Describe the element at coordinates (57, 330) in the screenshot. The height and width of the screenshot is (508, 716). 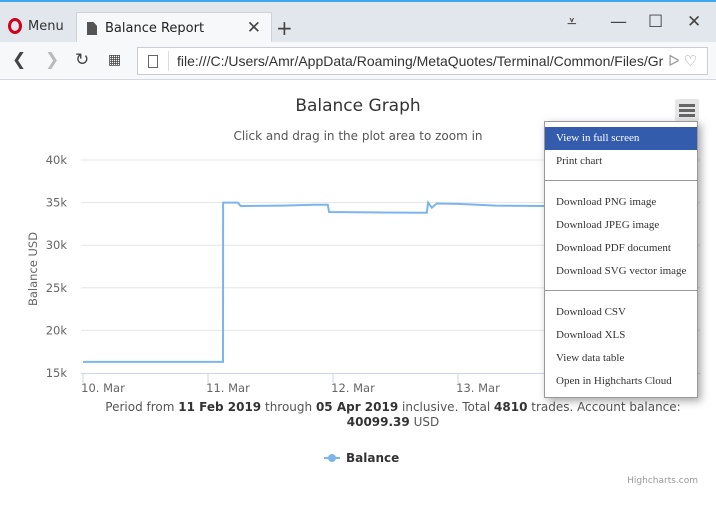
I see `y-tick-label: 20k` at that location.